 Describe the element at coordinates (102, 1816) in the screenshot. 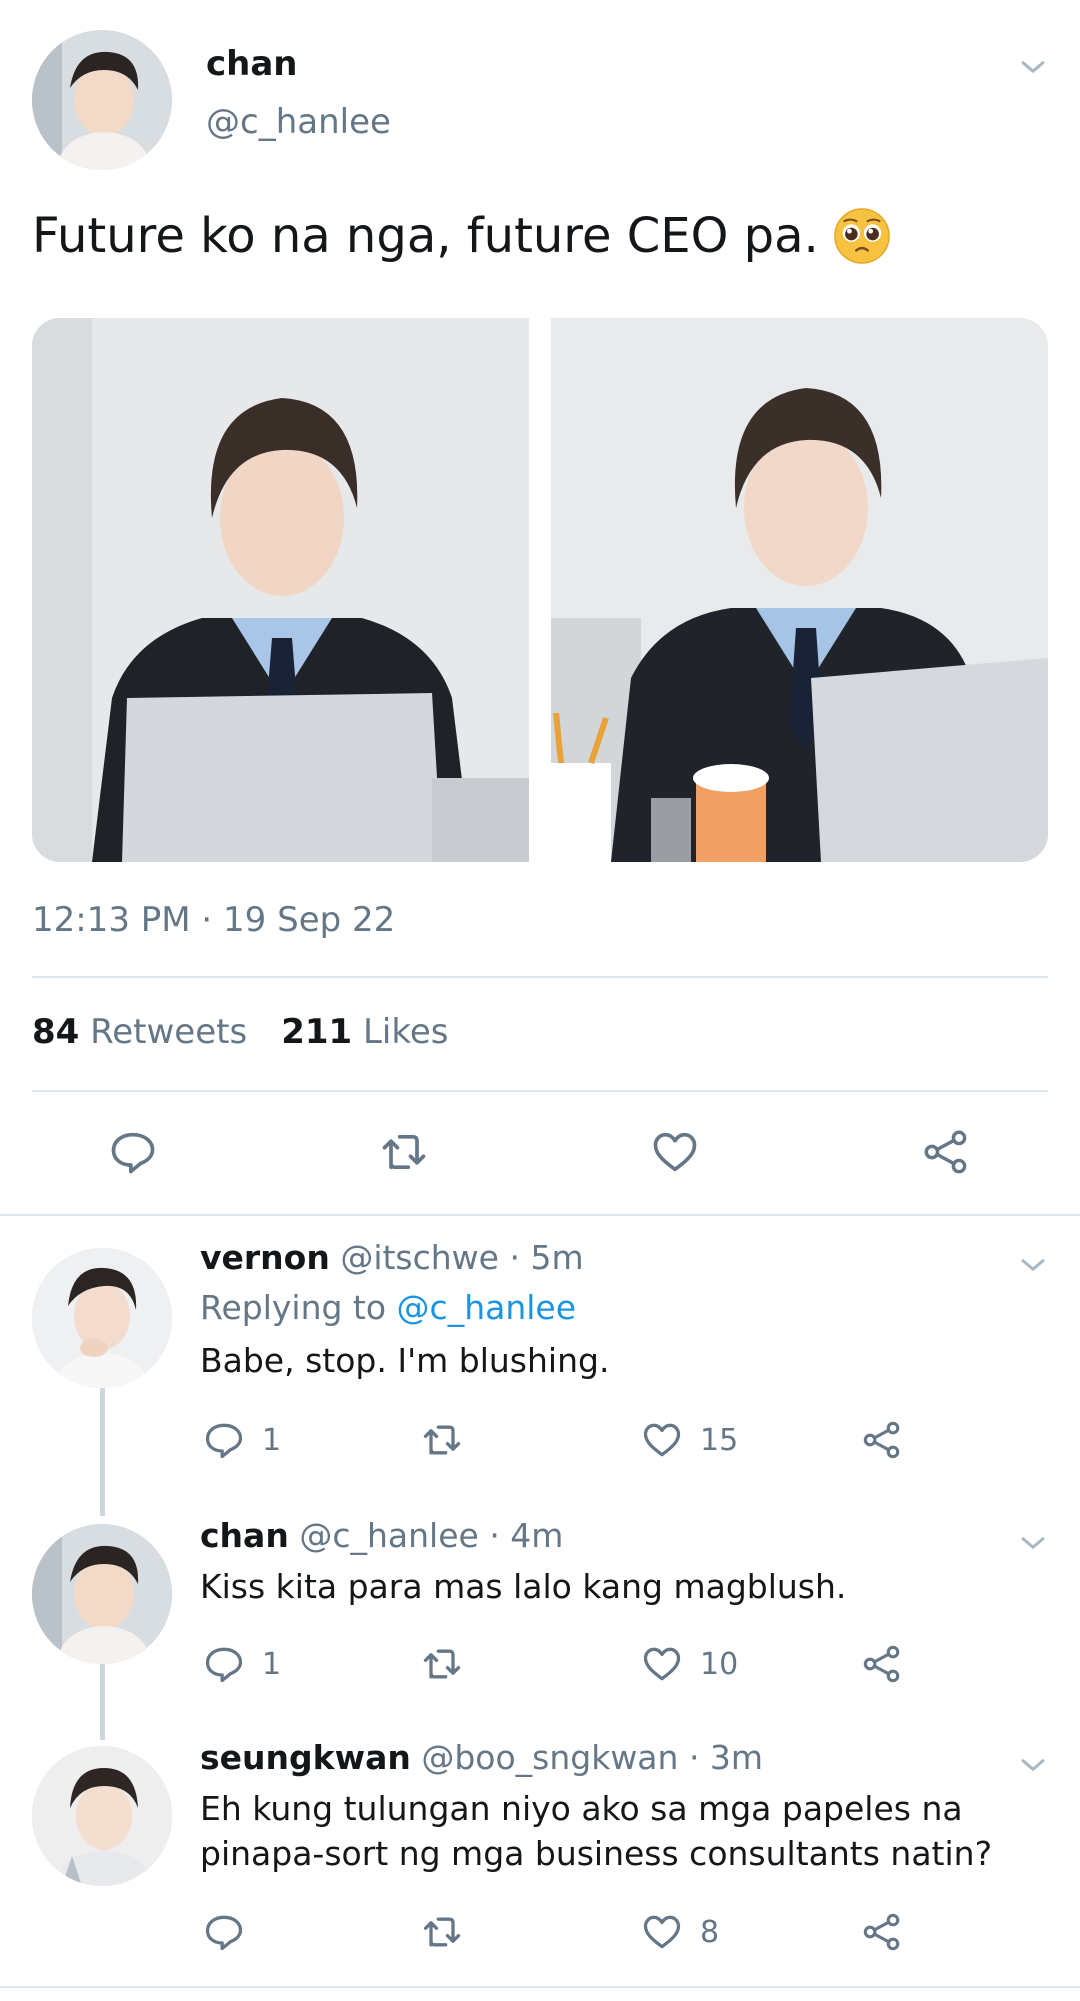

I see `reply-avatar-seungkwan` at that location.